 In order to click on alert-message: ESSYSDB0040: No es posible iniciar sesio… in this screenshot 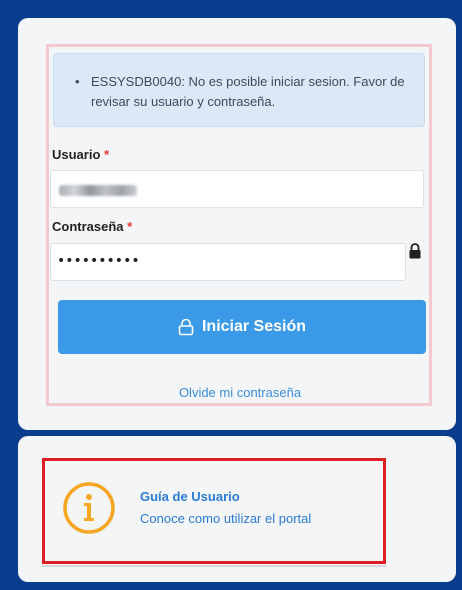, I will do `click(248, 91)`.